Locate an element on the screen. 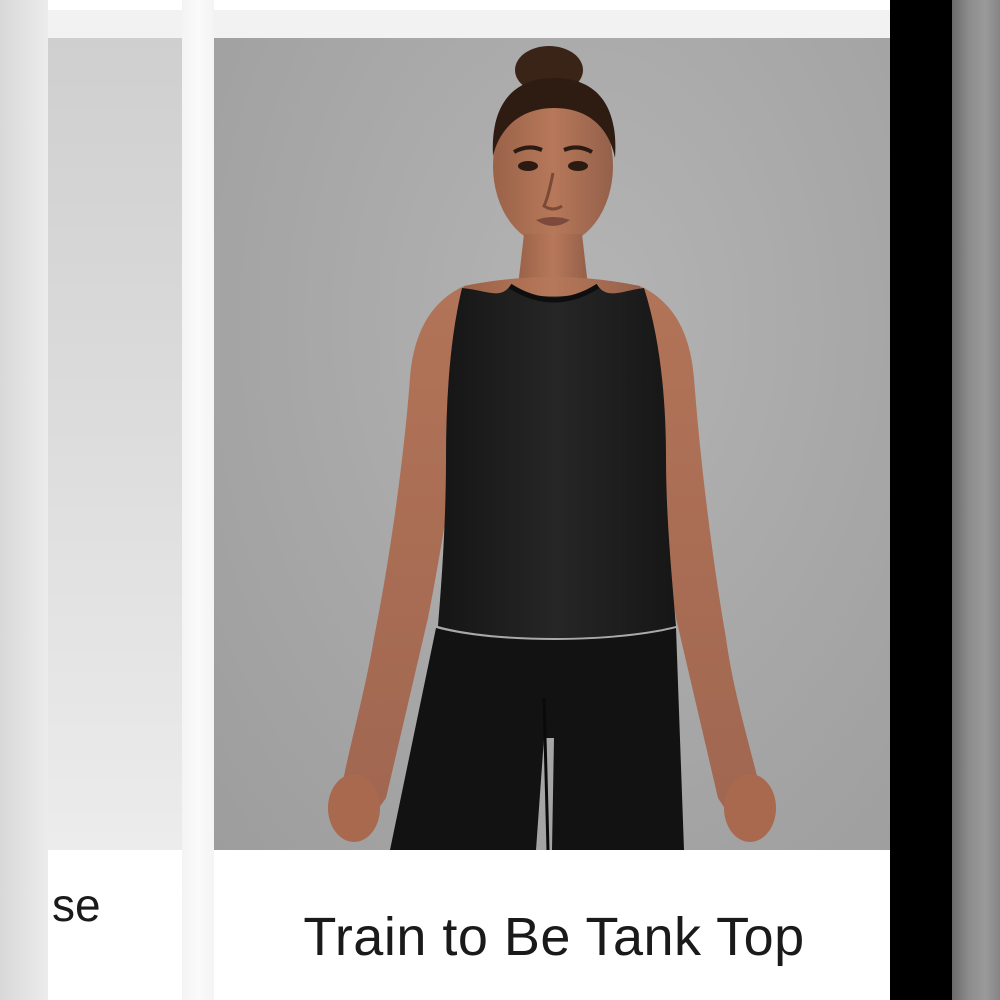  product-image-partial is located at coordinates (115, 444).